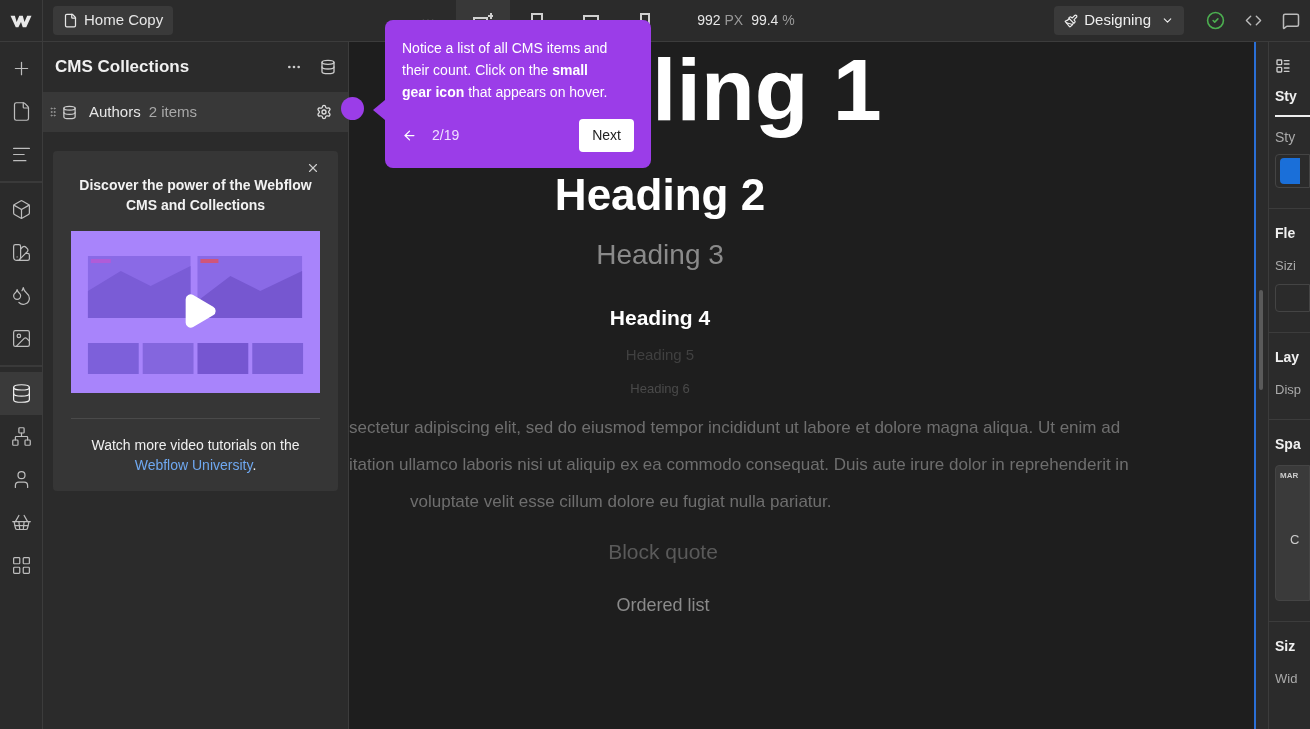  What do you see at coordinates (1288, 389) in the screenshot?
I see `field-label: Disp` at bounding box center [1288, 389].